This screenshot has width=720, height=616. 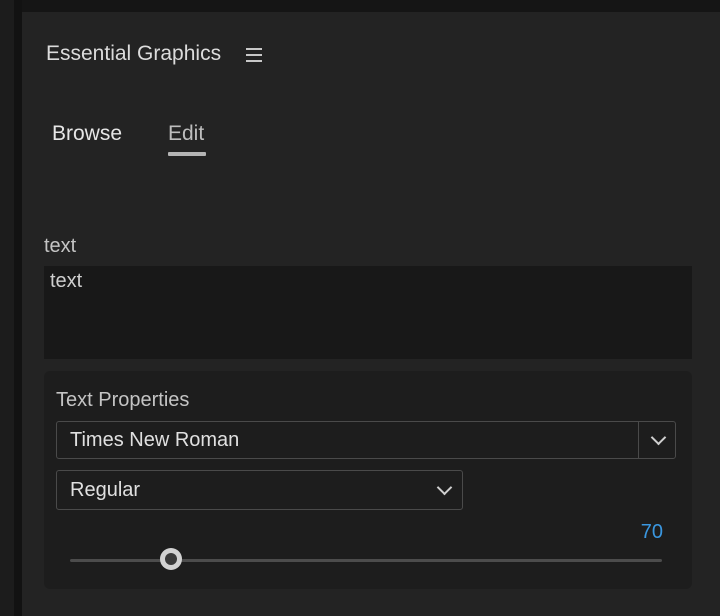 What do you see at coordinates (87, 134) in the screenshot?
I see `tab-browse: Browse` at bounding box center [87, 134].